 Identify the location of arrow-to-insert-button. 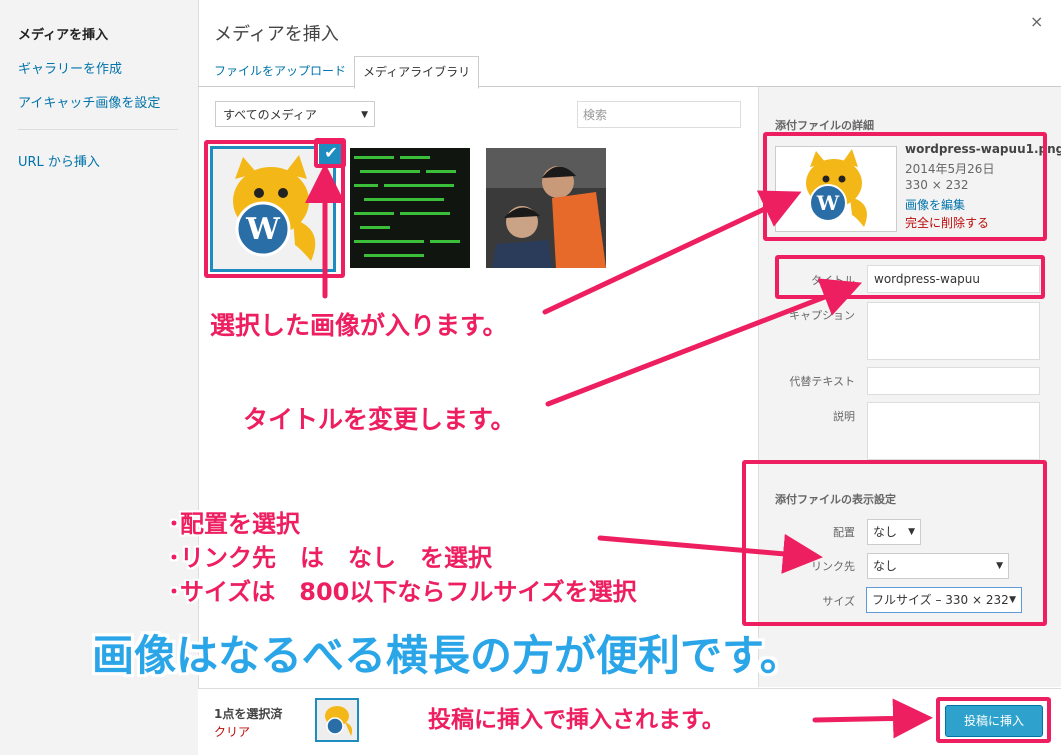
(872, 718).